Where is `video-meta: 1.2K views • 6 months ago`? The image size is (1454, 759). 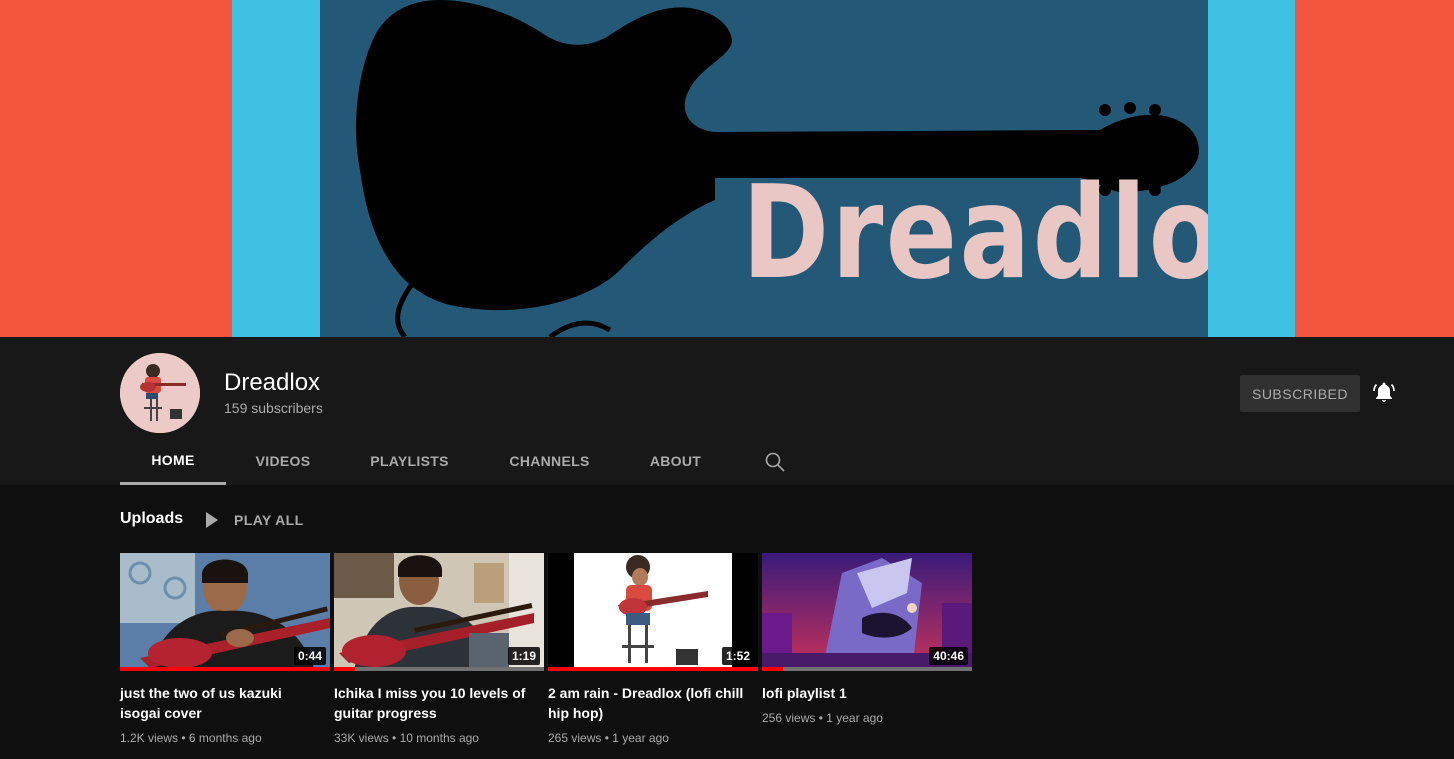
video-meta: 1.2K views • 6 months ago is located at coordinates (191, 738).